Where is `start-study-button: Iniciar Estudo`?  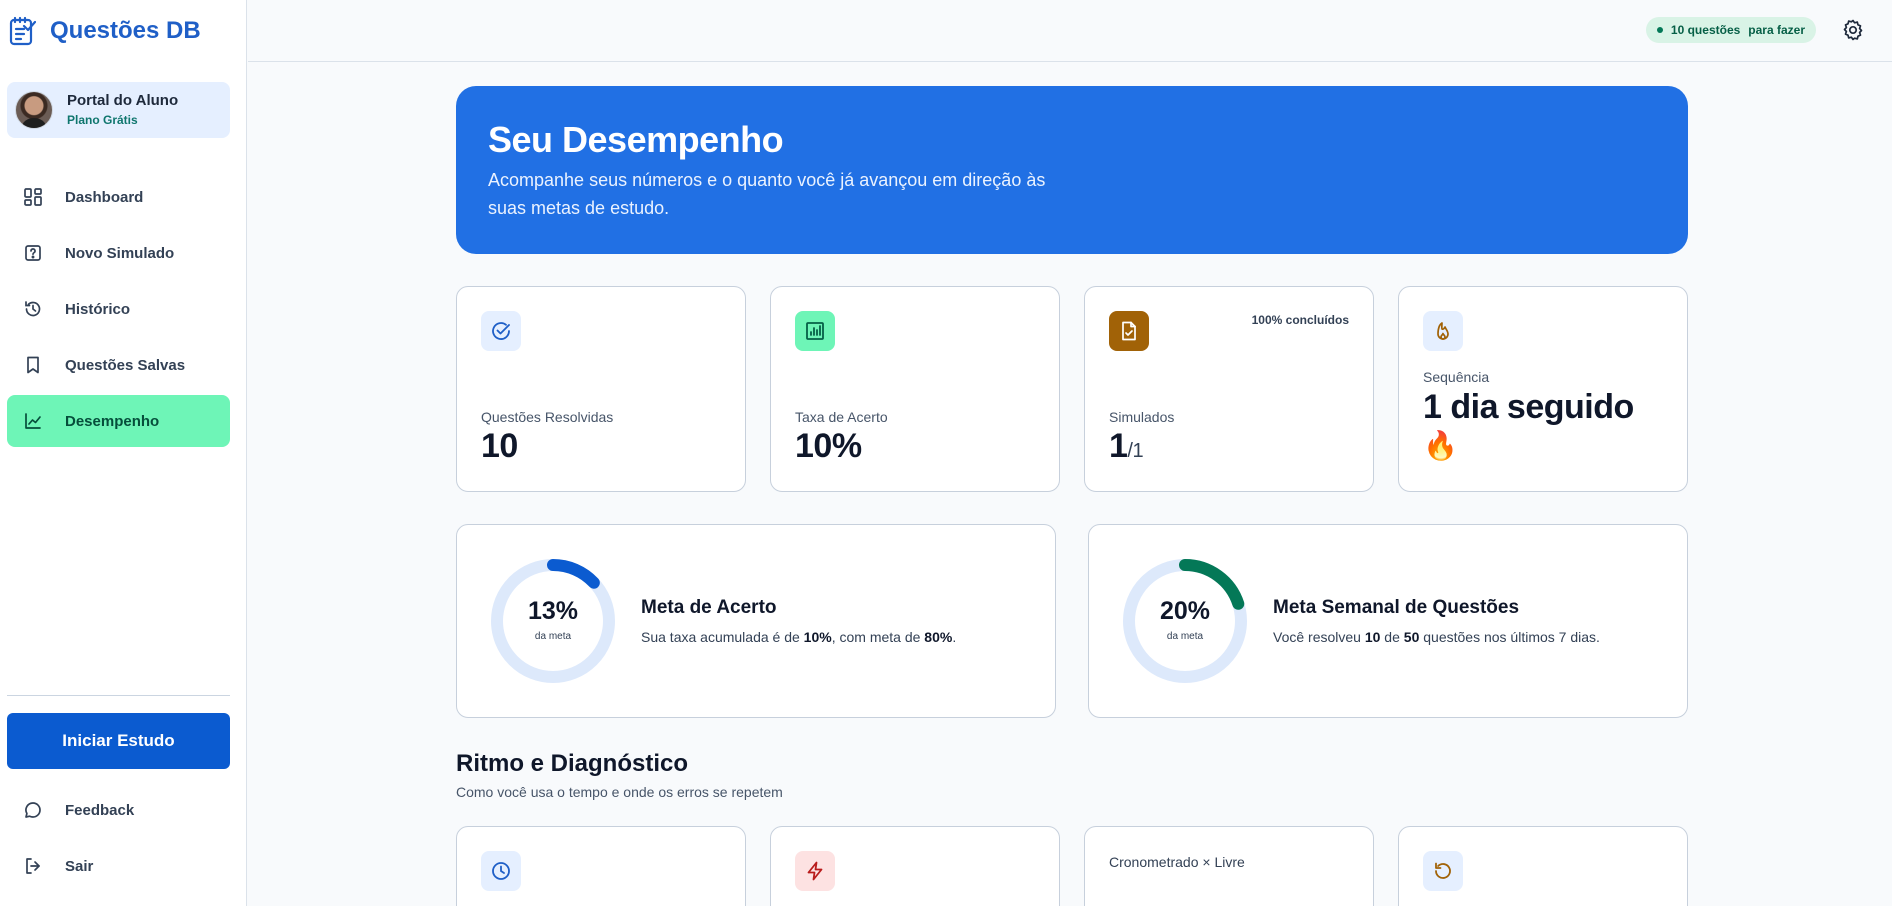 start-study-button: Iniciar Estudo is located at coordinates (118, 741).